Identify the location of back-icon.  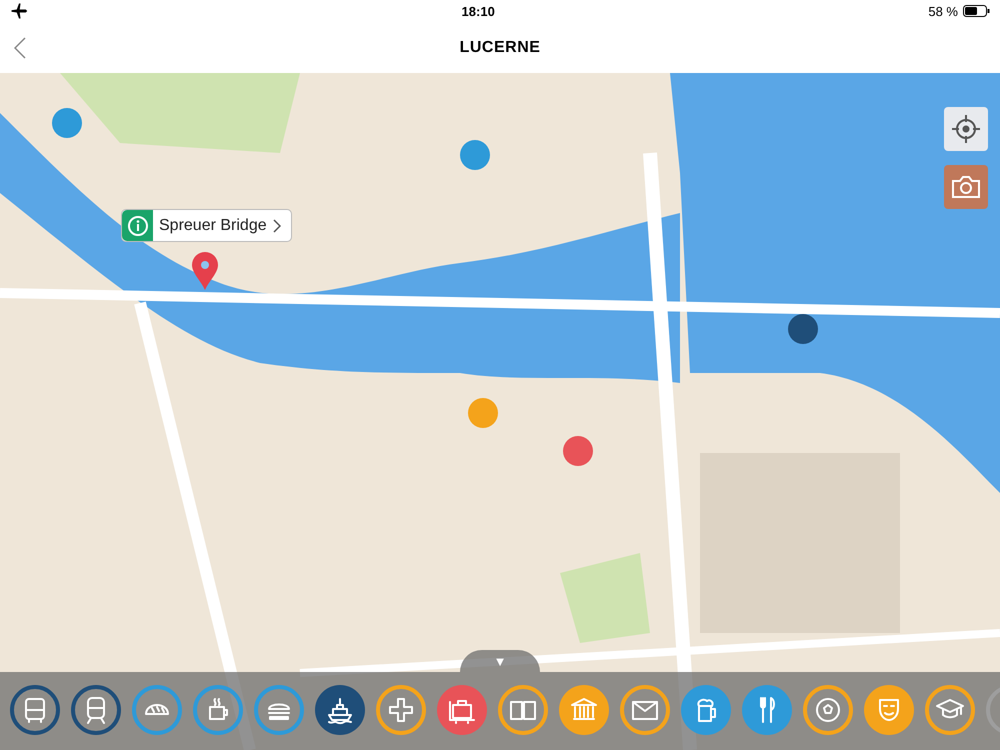
(20, 48).